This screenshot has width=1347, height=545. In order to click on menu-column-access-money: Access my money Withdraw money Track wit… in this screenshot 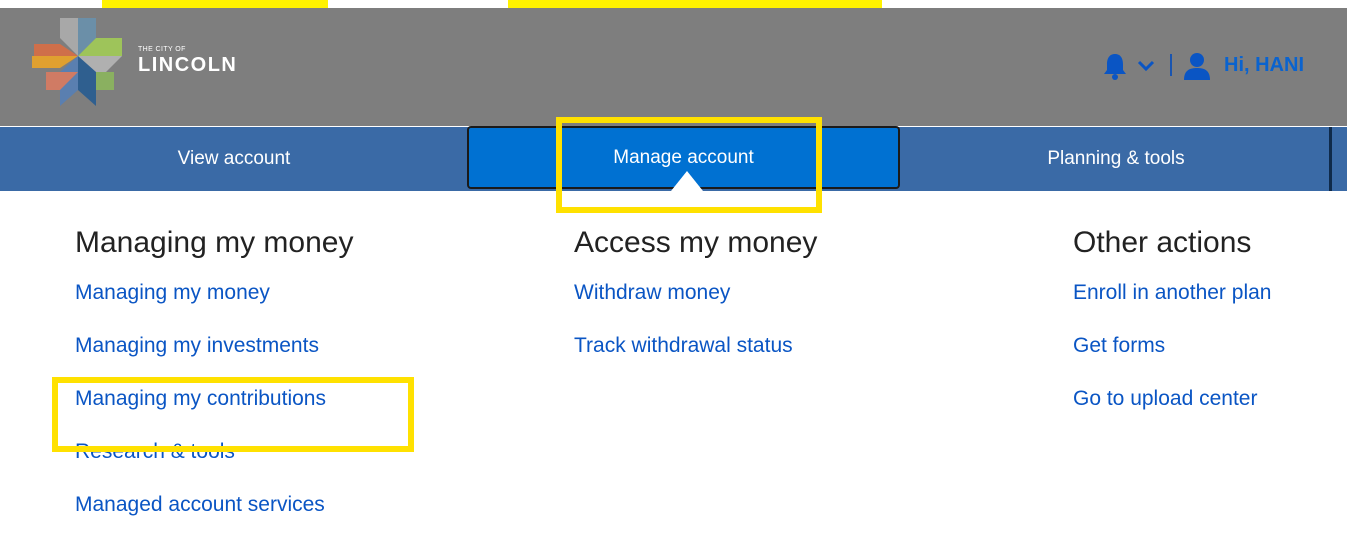, I will do `click(695, 305)`.